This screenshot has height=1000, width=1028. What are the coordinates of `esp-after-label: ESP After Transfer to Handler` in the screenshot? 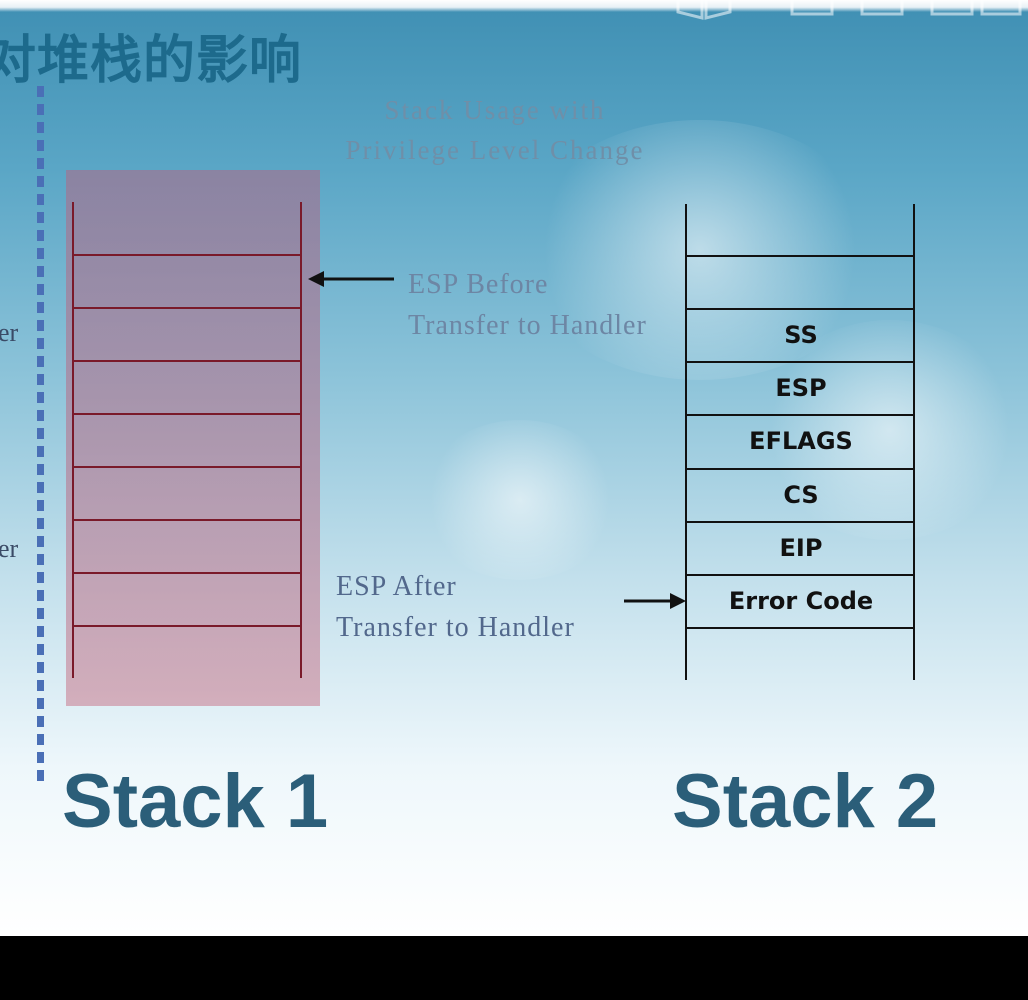 It's located at (455, 607).